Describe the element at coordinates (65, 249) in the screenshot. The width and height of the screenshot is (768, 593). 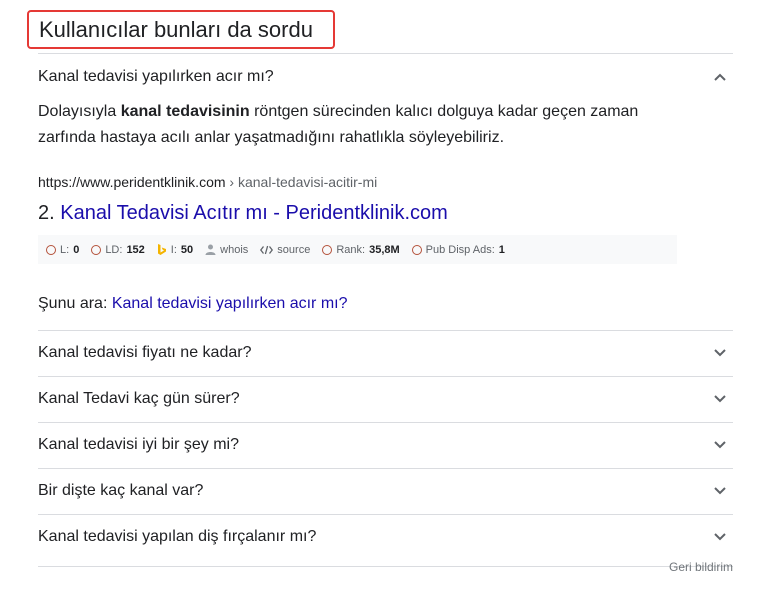
I see `seo-l-label: L:` at that location.